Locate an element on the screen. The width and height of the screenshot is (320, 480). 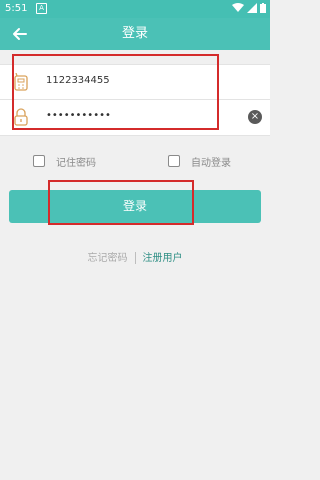
auto-login-checkbox is located at coordinates (174, 161).